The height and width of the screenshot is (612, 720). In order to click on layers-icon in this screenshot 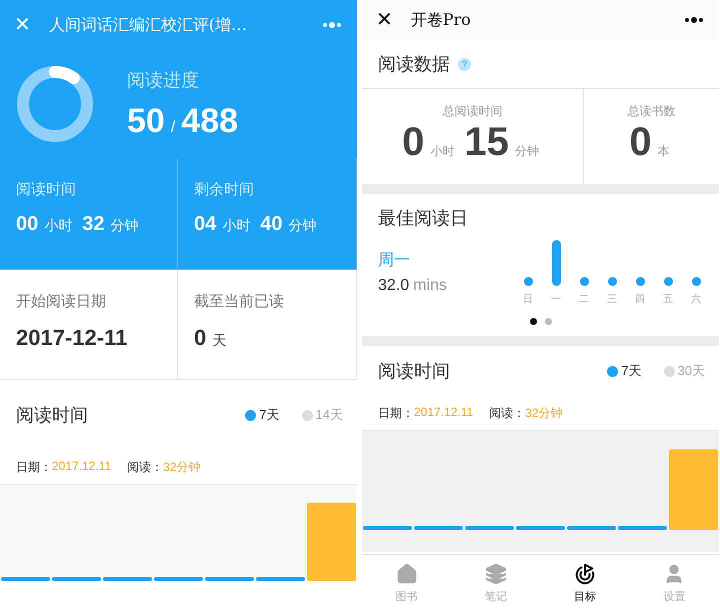, I will do `click(495, 574)`.